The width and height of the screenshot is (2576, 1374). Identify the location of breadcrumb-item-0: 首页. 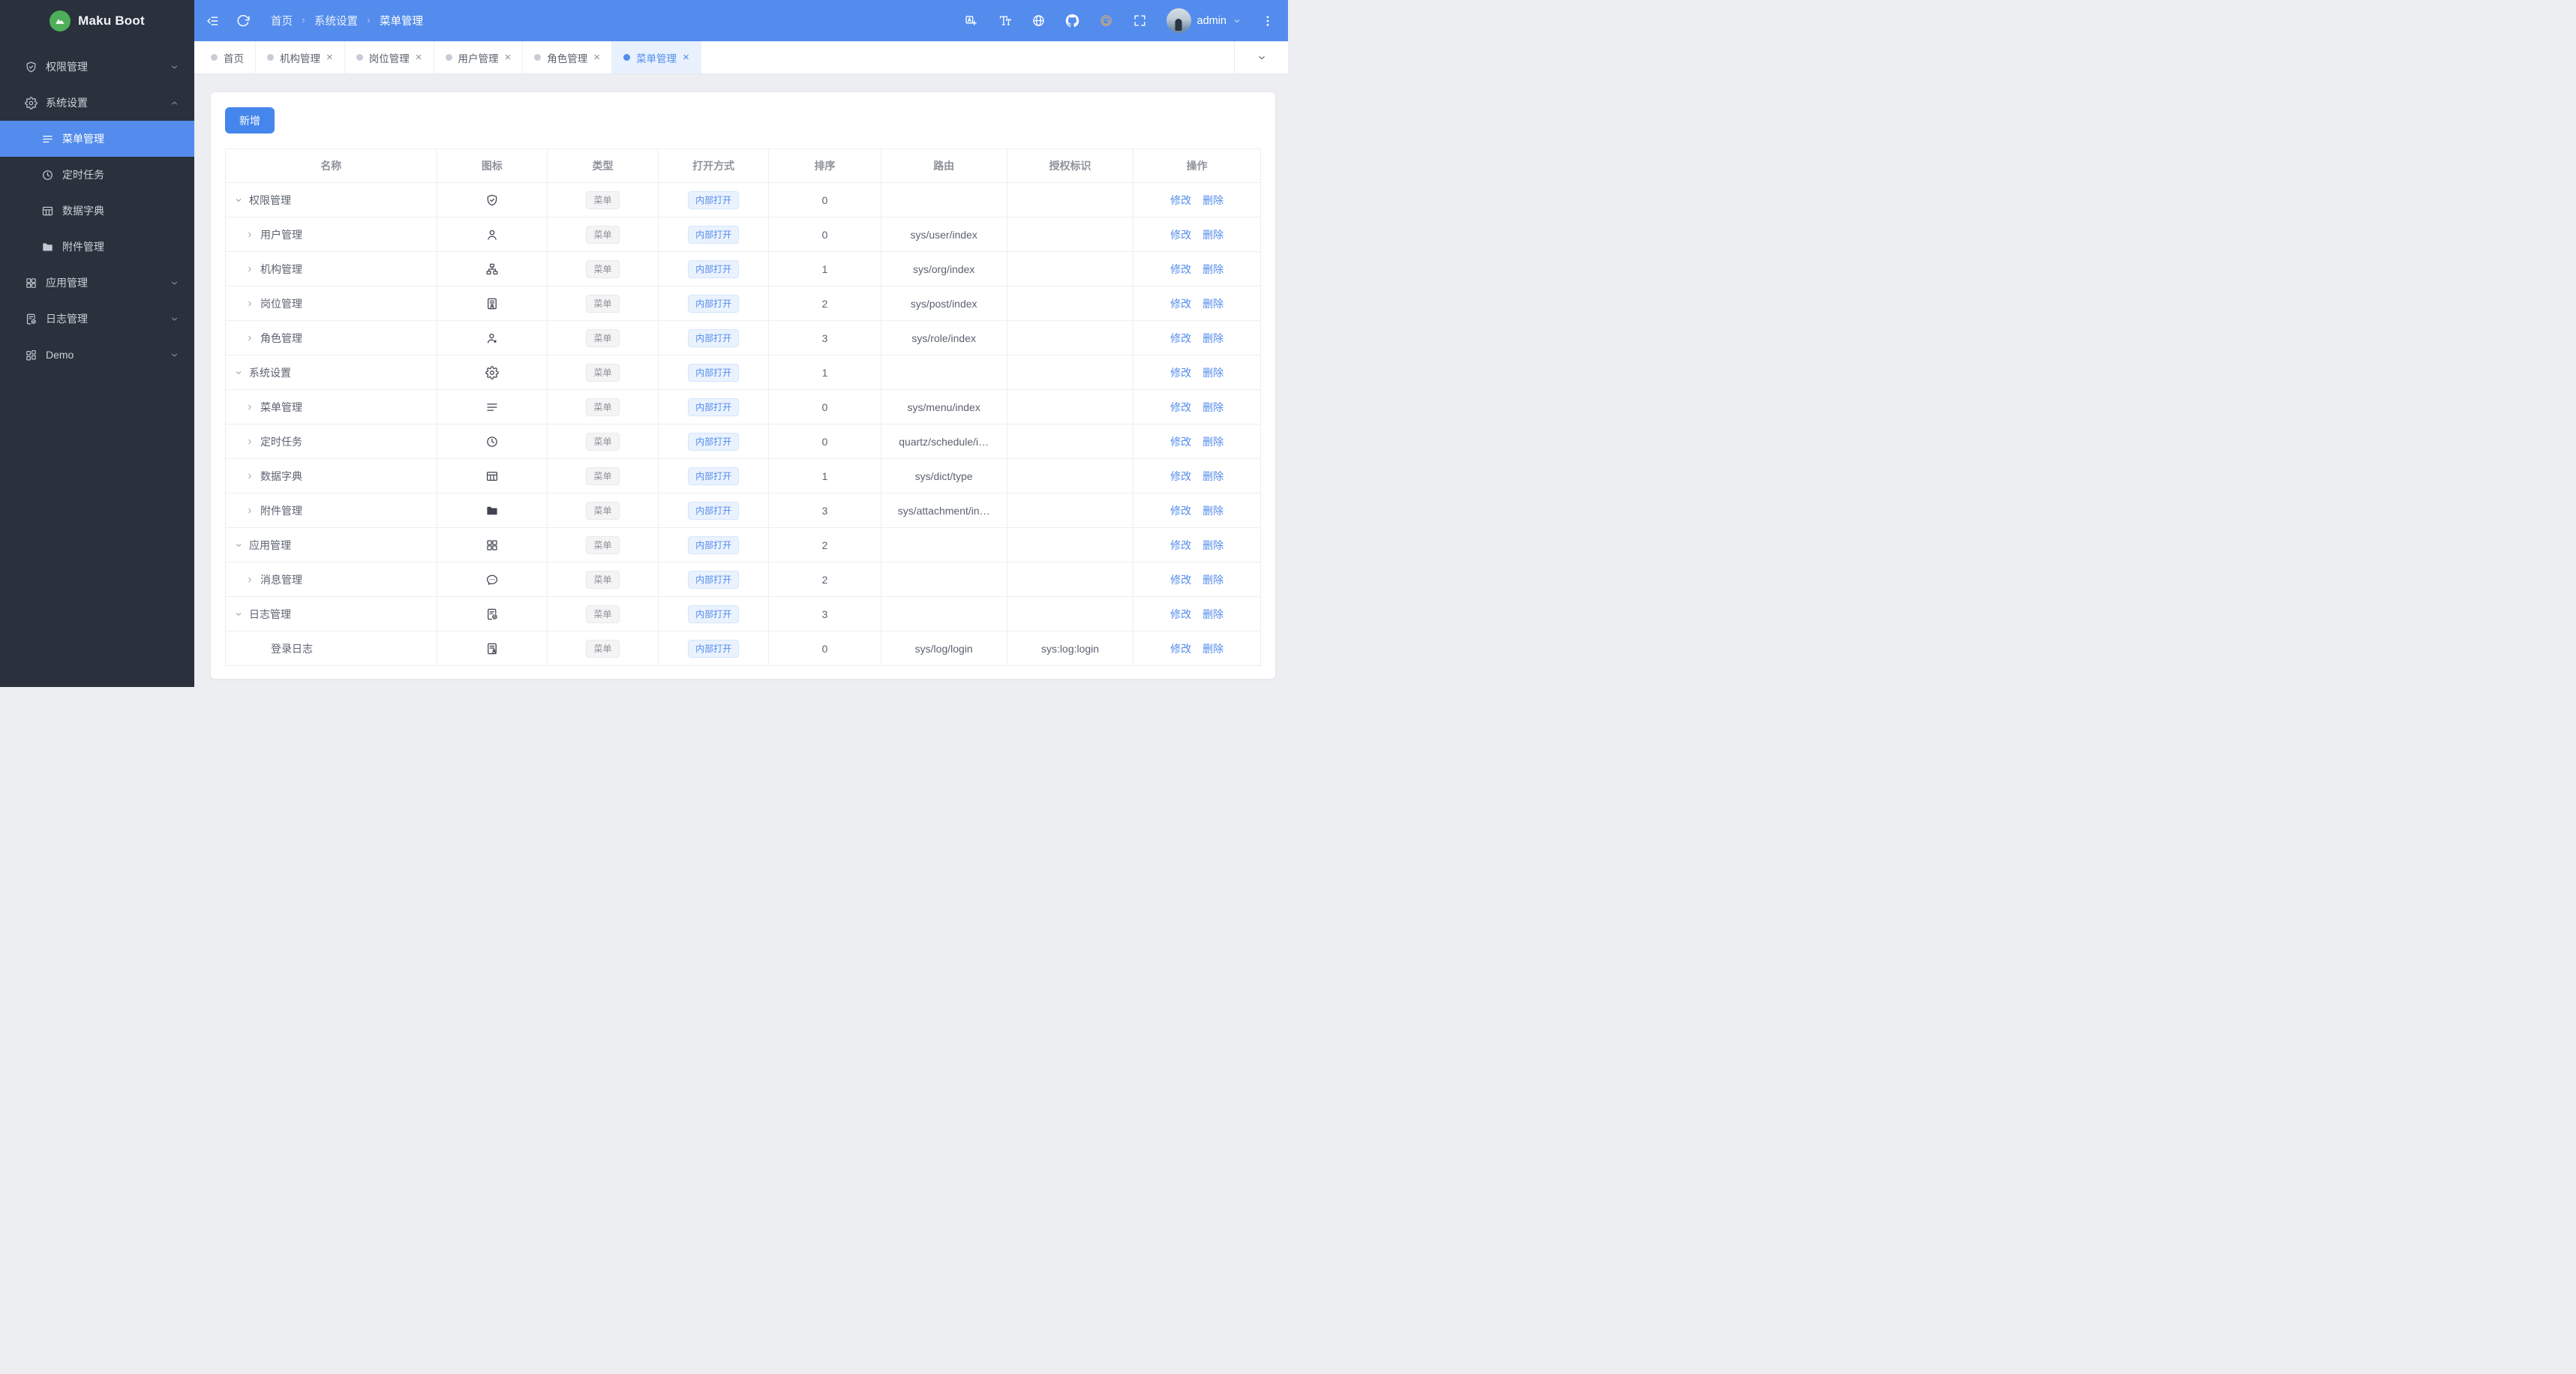
(282, 20).